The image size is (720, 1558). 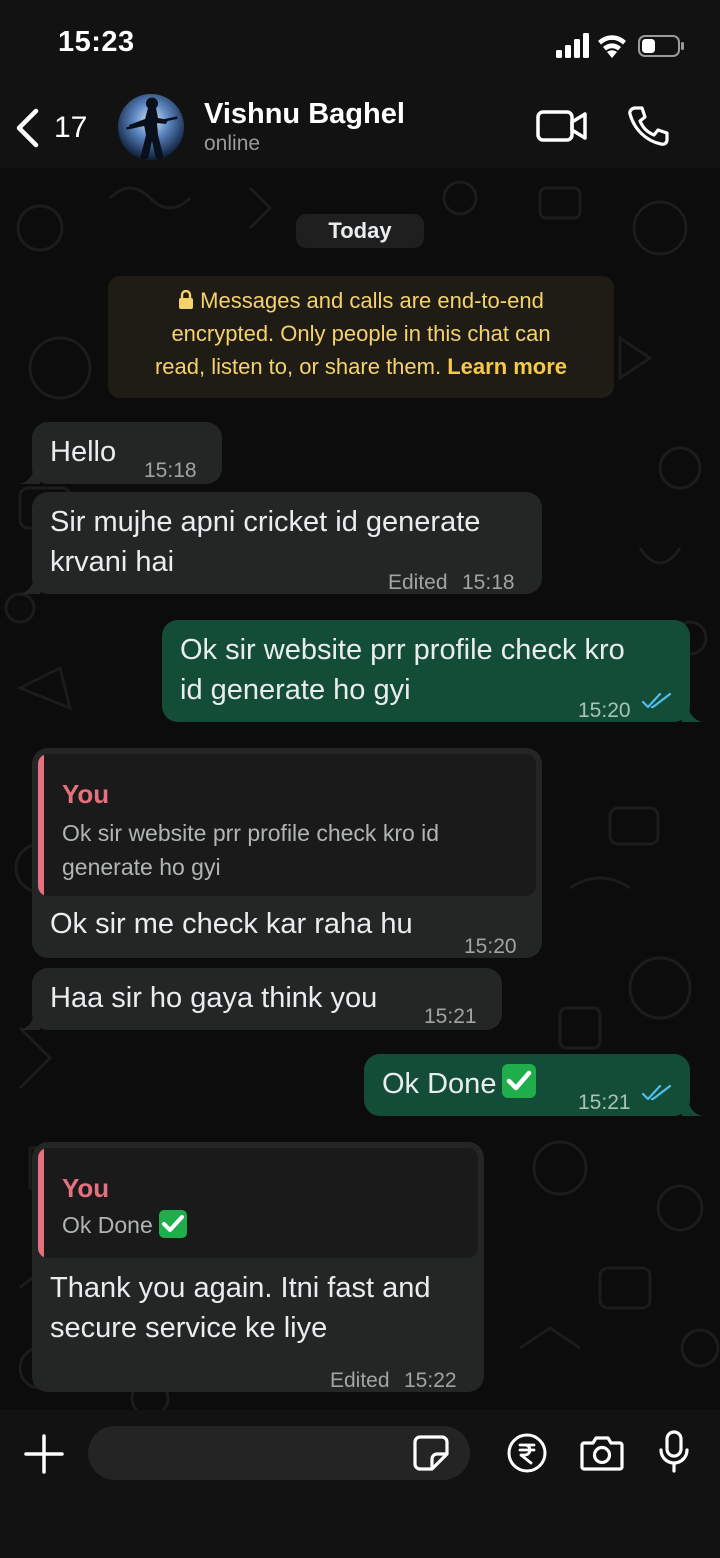 What do you see at coordinates (251, 833) in the screenshot?
I see `quote-text: Ok sir website prr profile check kro id` at bounding box center [251, 833].